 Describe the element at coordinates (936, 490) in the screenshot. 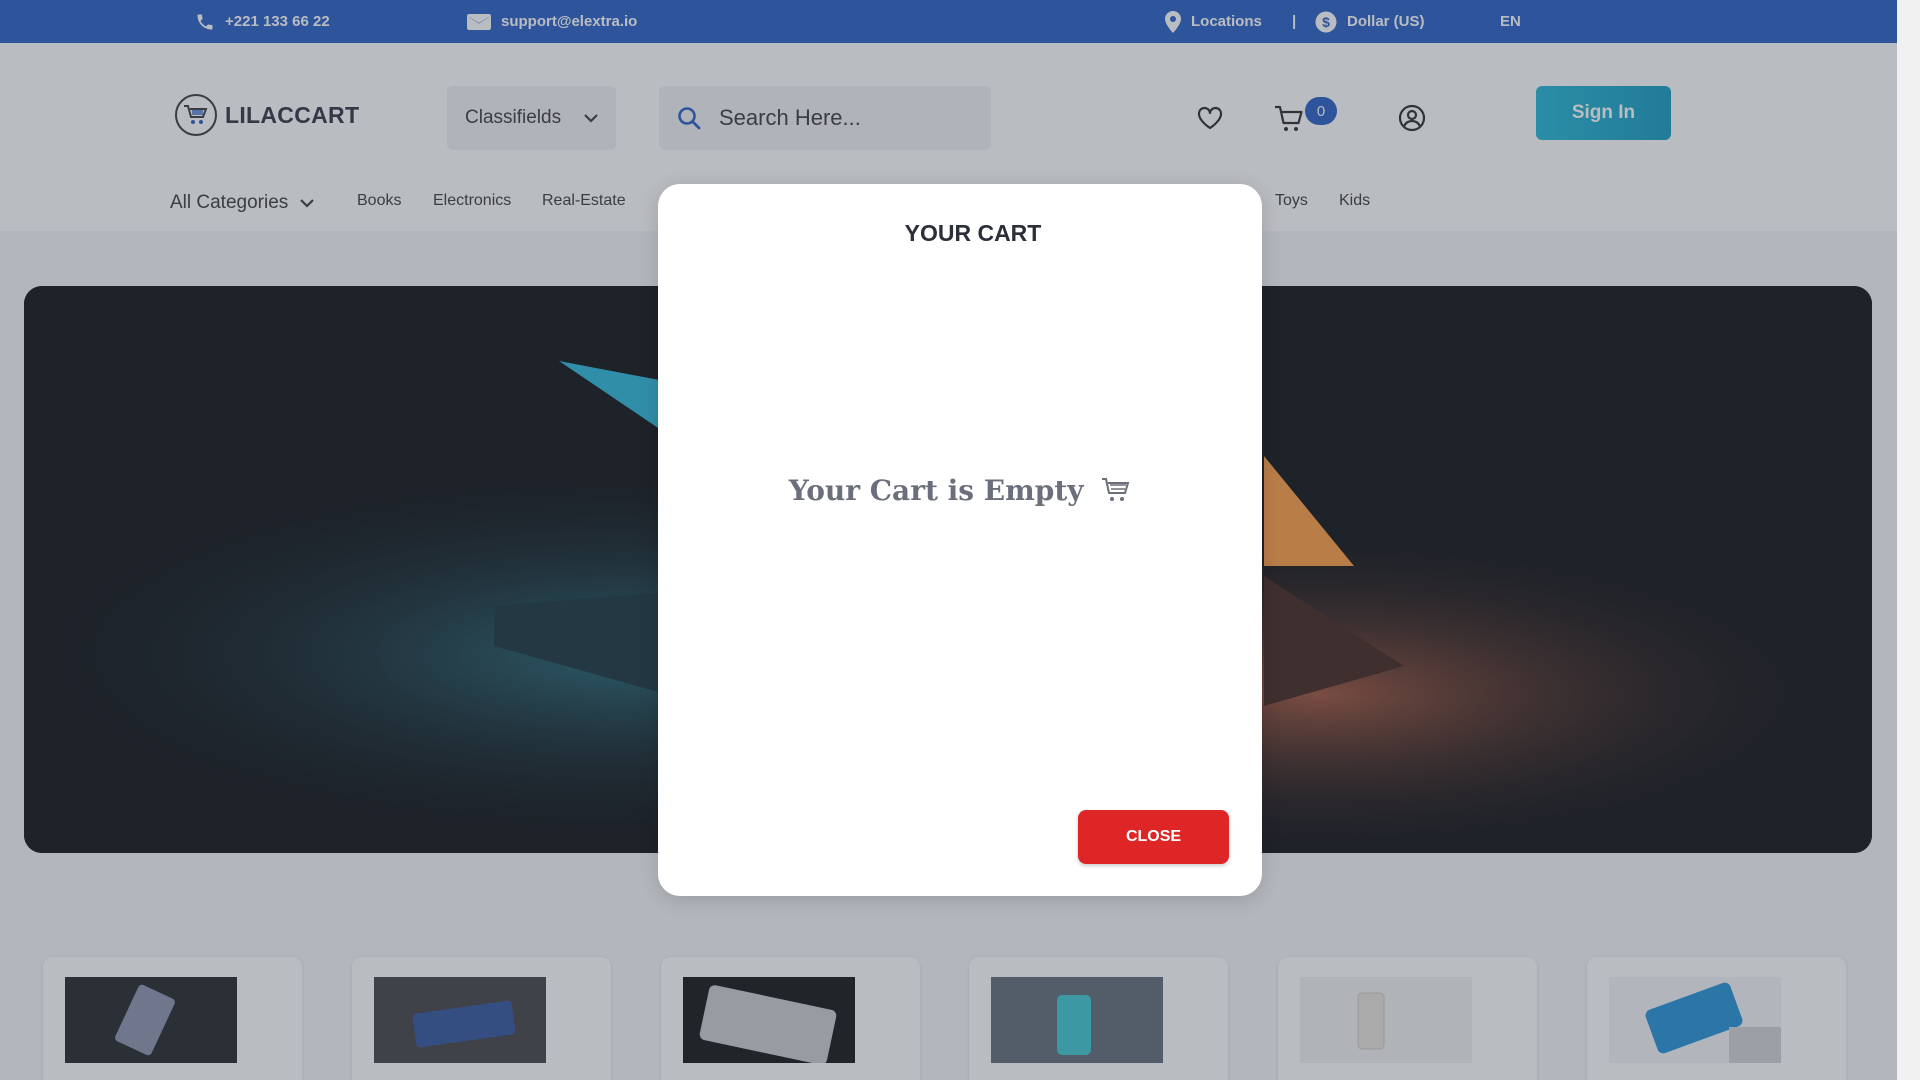

I see `empty-cart-text: Your Cart is Empty` at that location.